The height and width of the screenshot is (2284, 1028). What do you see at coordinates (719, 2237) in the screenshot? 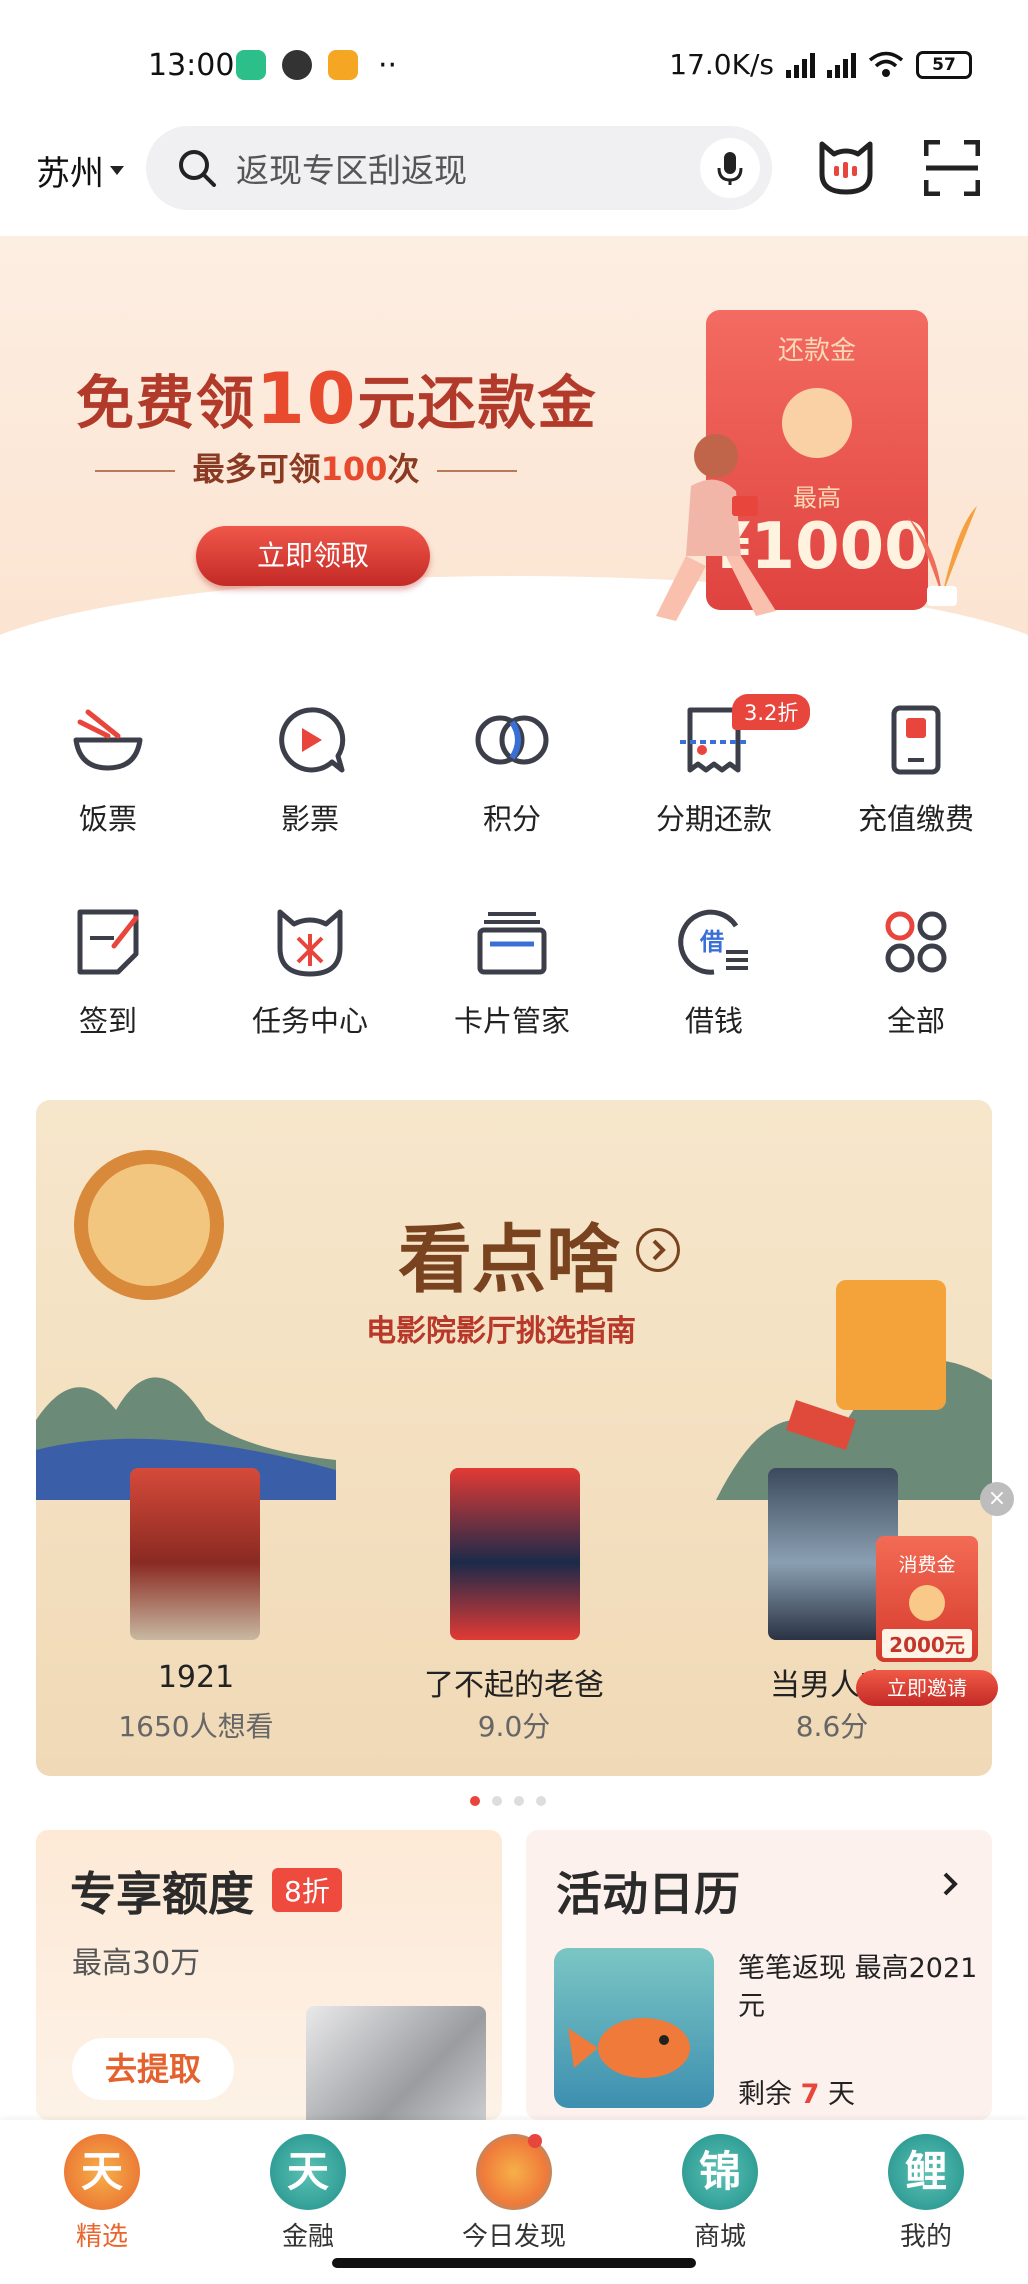
I see `tab-label: 商城` at bounding box center [719, 2237].